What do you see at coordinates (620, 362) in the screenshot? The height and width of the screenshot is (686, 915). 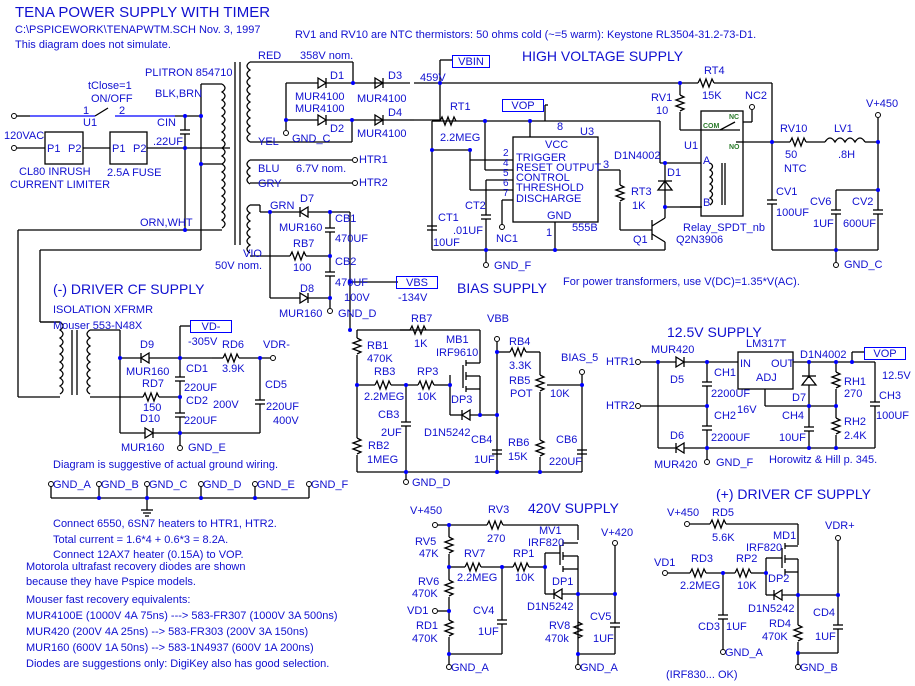 I see `htr1-input: HTR1` at bounding box center [620, 362].